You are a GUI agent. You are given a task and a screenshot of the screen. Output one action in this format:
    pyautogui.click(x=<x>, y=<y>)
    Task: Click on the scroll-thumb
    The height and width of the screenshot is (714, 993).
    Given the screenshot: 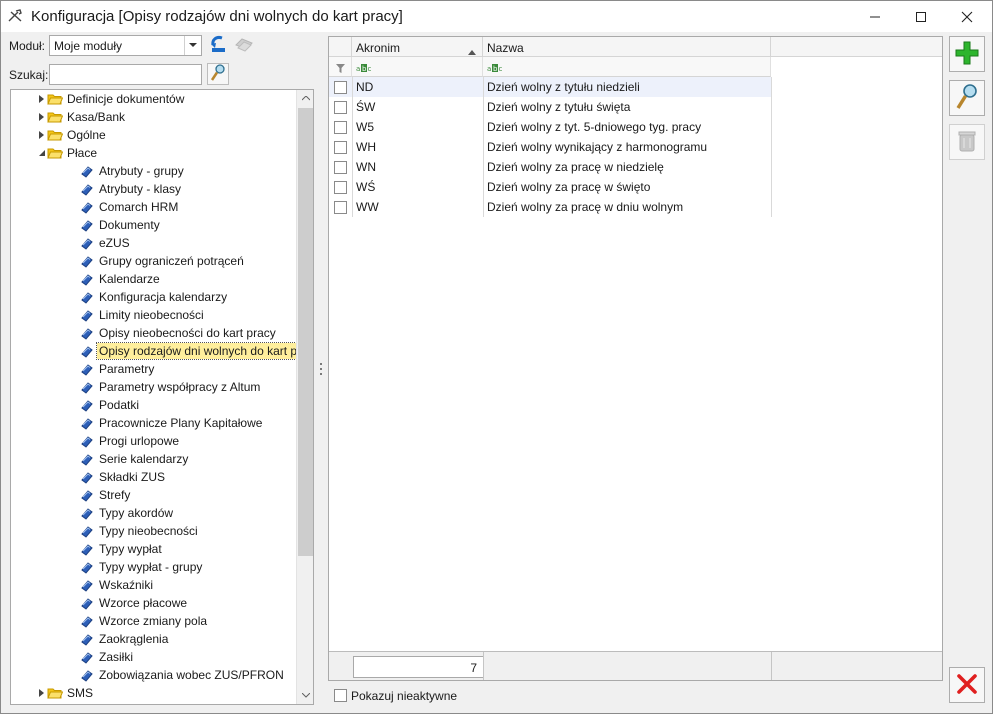 What is the action you would take?
    pyautogui.click(x=305, y=332)
    